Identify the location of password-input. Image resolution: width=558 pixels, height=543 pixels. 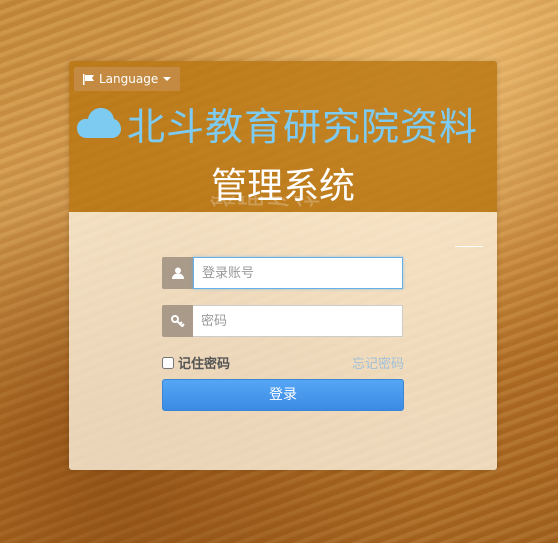
(298, 321).